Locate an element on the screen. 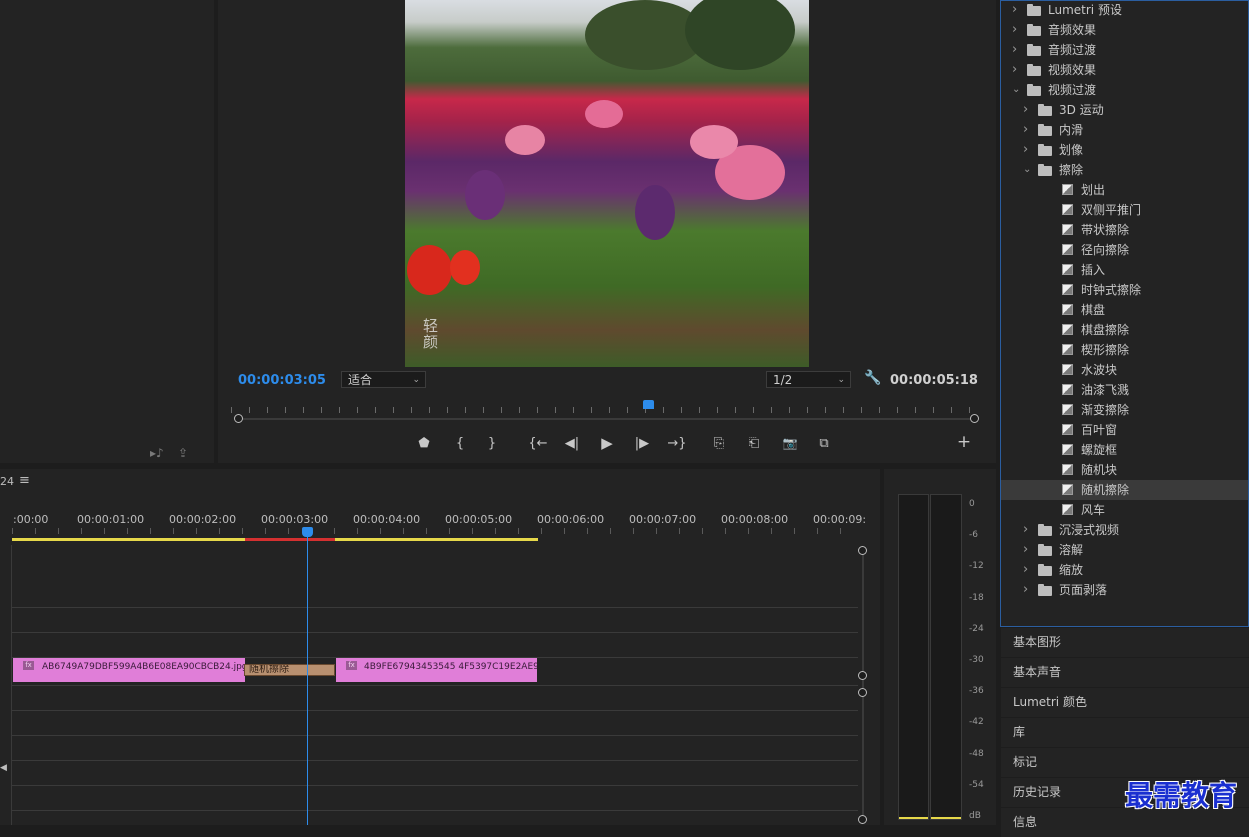  fit-select-value: 适合 is located at coordinates (360, 380).